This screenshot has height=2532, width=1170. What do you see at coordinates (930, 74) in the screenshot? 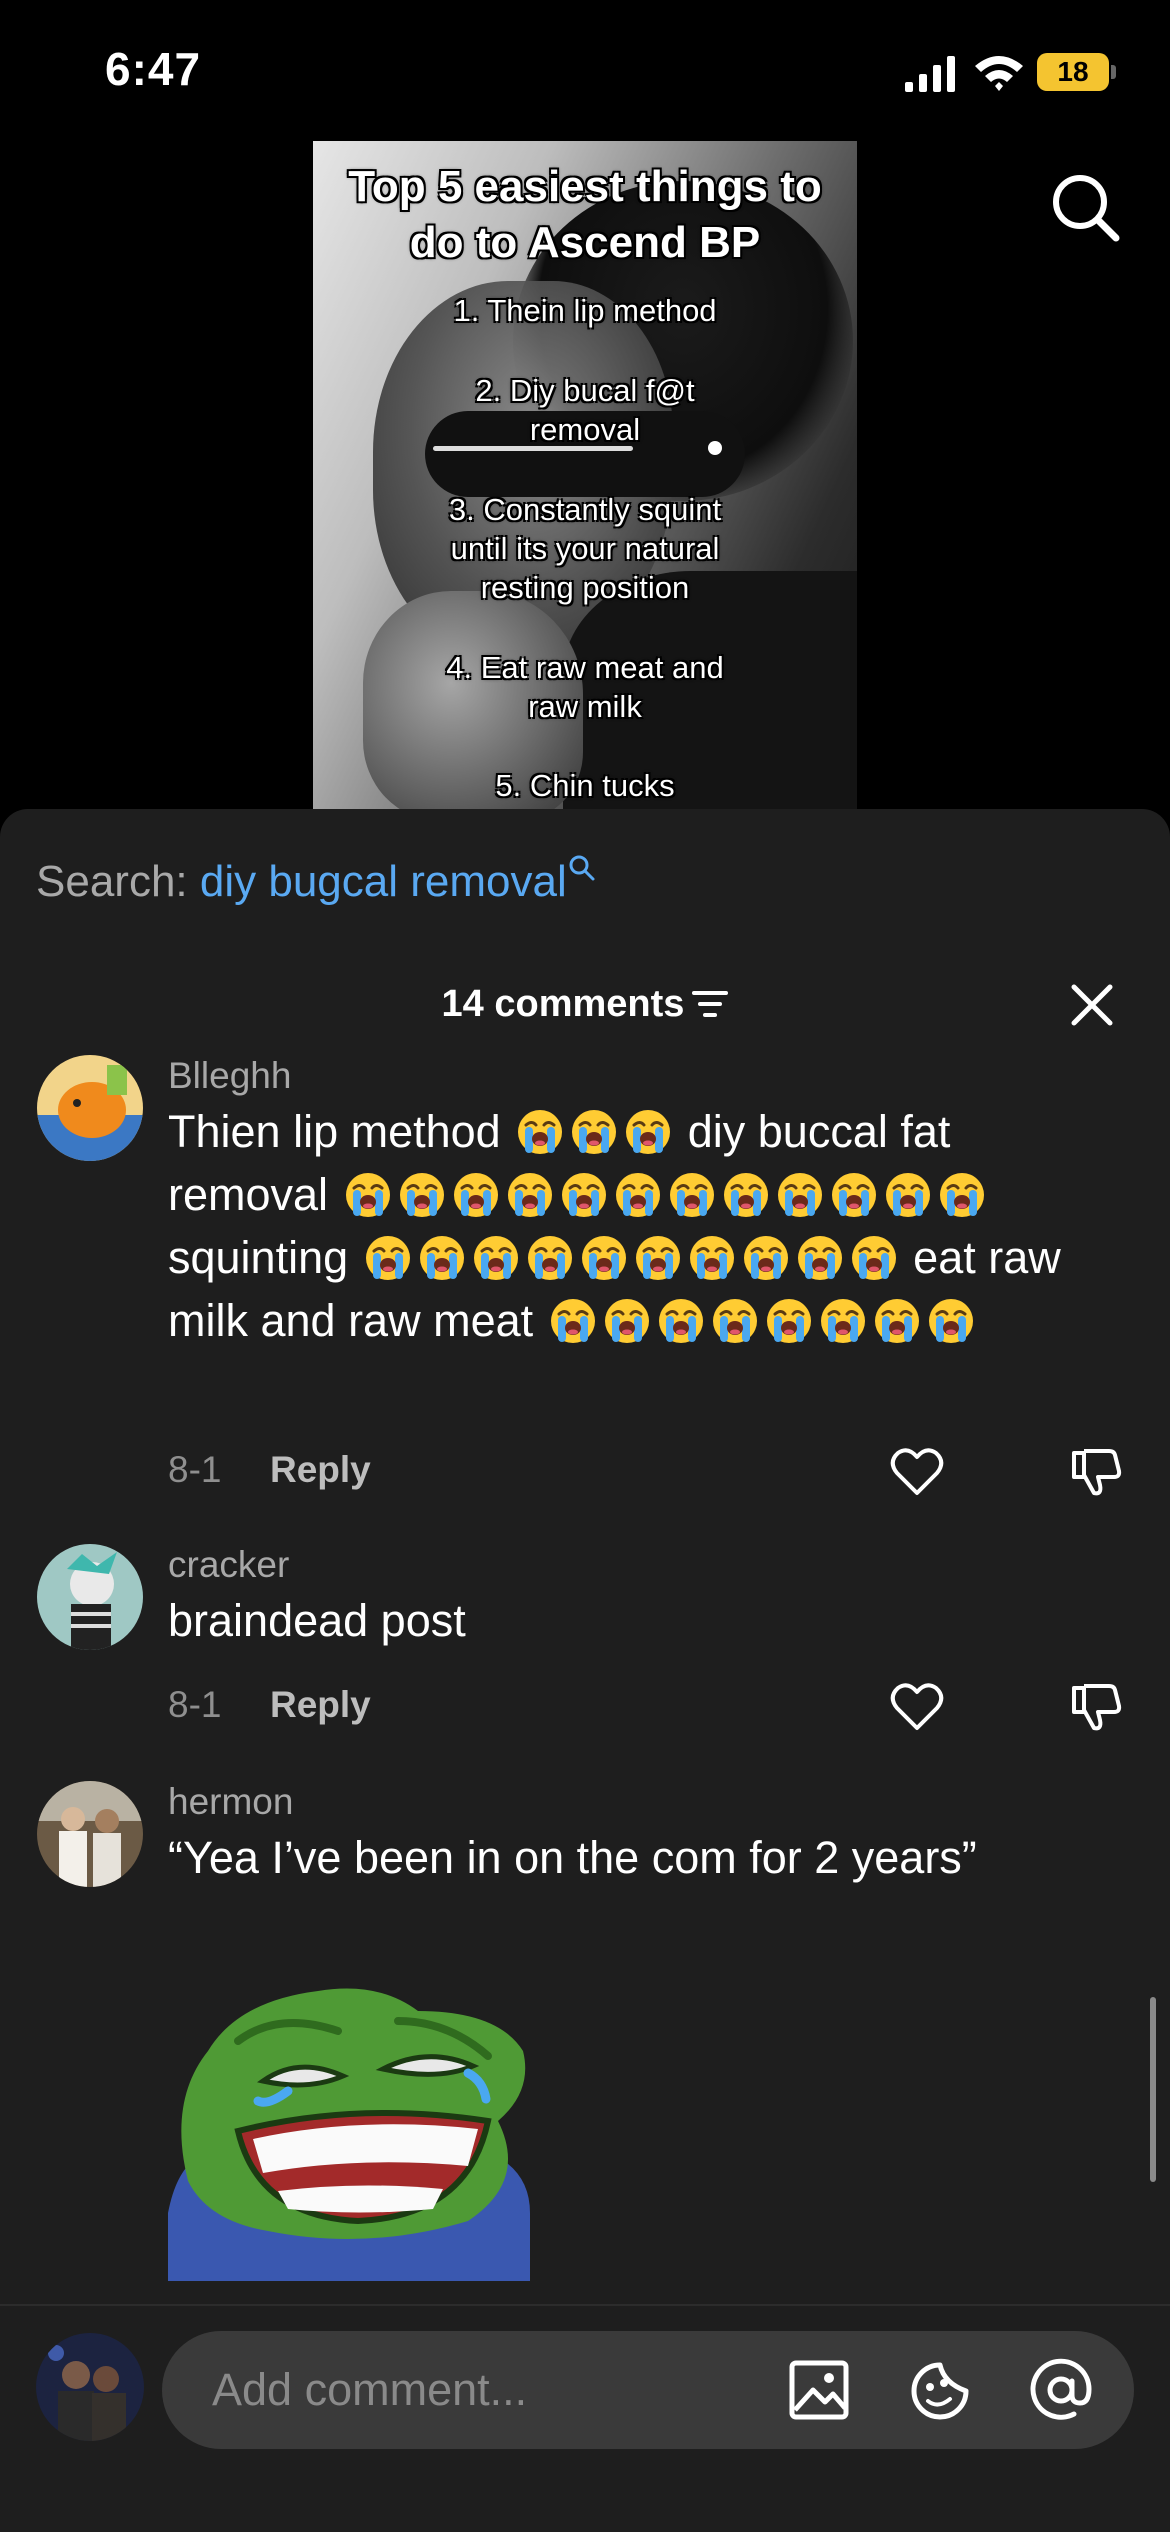
I see `cellular-signal-icon` at bounding box center [930, 74].